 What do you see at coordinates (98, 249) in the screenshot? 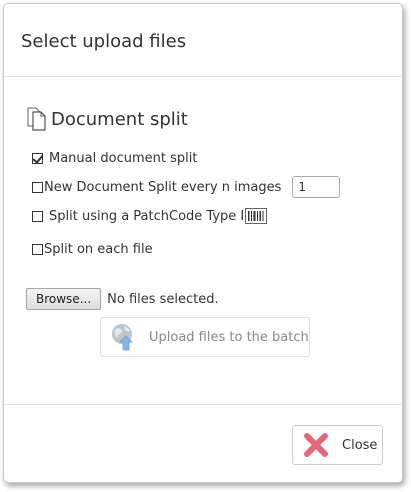
I see `each-file-label: Split on each file` at bounding box center [98, 249].